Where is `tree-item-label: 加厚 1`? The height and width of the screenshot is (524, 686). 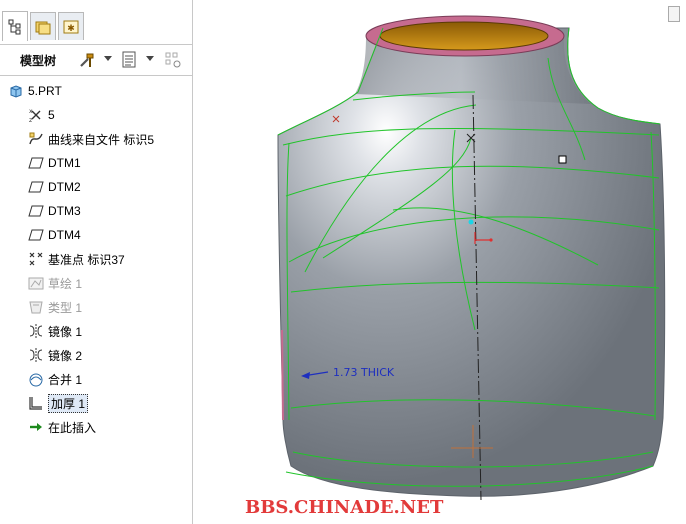 tree-item-label: 加厚 1 is located at coordinates (68, 403).